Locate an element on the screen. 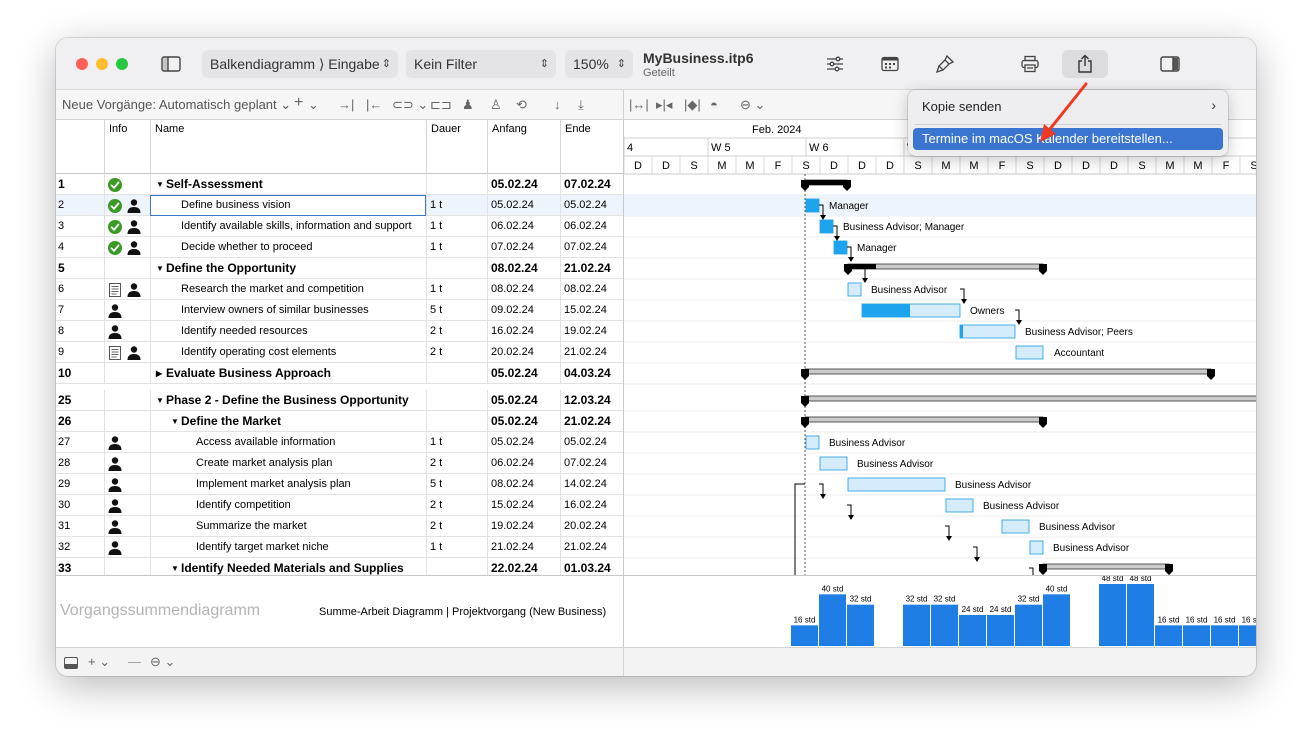 The height and width of the screenshot is (750, 1312). chevron-down-icon: ⌄ is located at coordinates (313, 105).